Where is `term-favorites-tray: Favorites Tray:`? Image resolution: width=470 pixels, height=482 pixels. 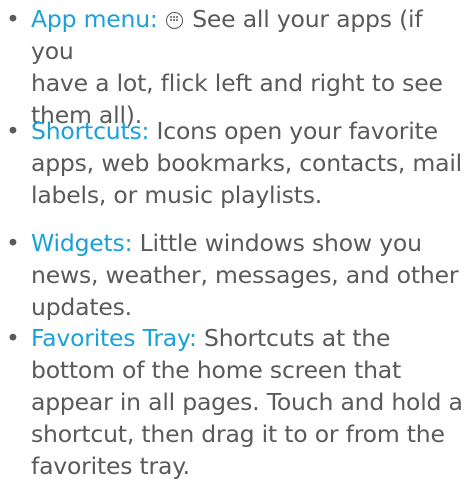 term-favorites-tray: Favorites Tray: is located at coordinates (114, 338).